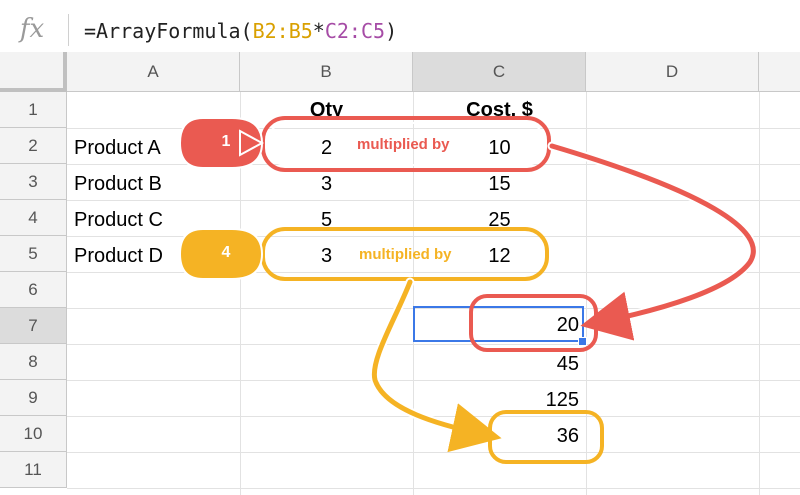 The image size is (800, 495). Describe the element at coordinates (226, 141) in the screenshot. I see `badge-1-label: 1` at that location.